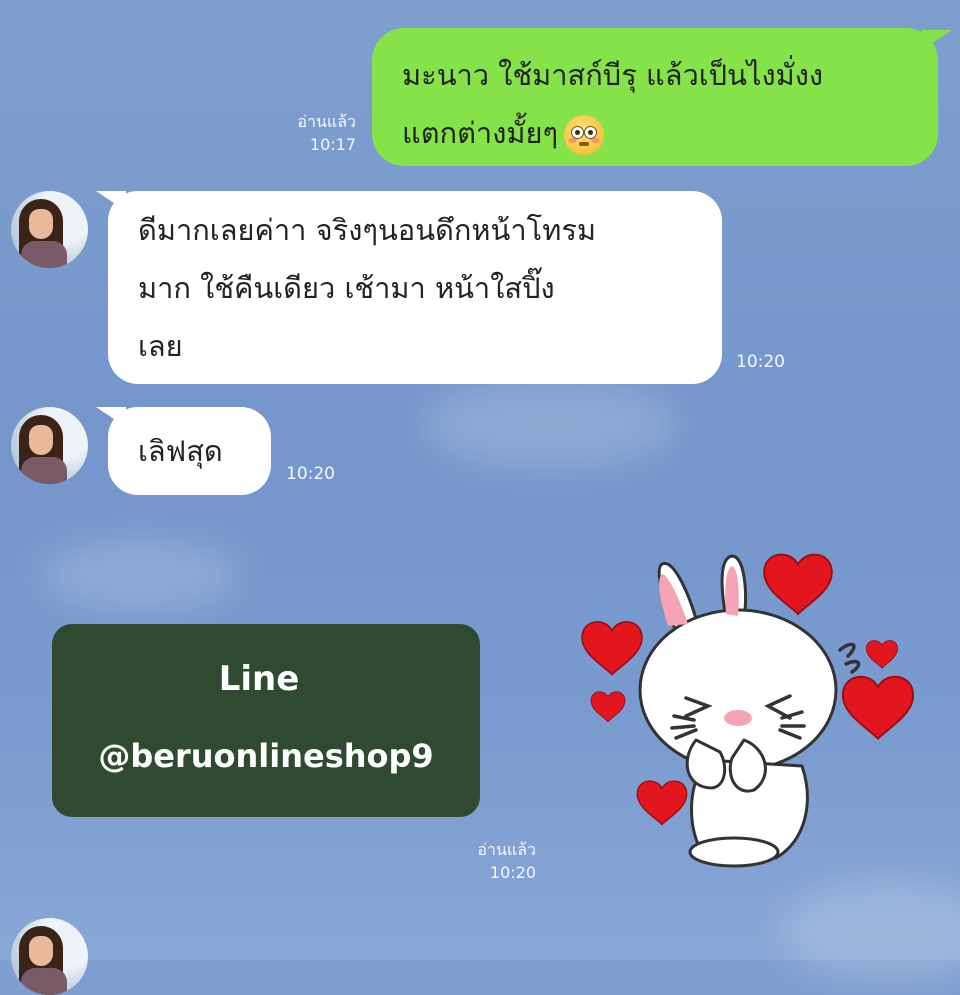  Describe the element at coordinates (266, 756) in the screenshot. I see `promo-line-id: @beruonlineshop9` at that location.